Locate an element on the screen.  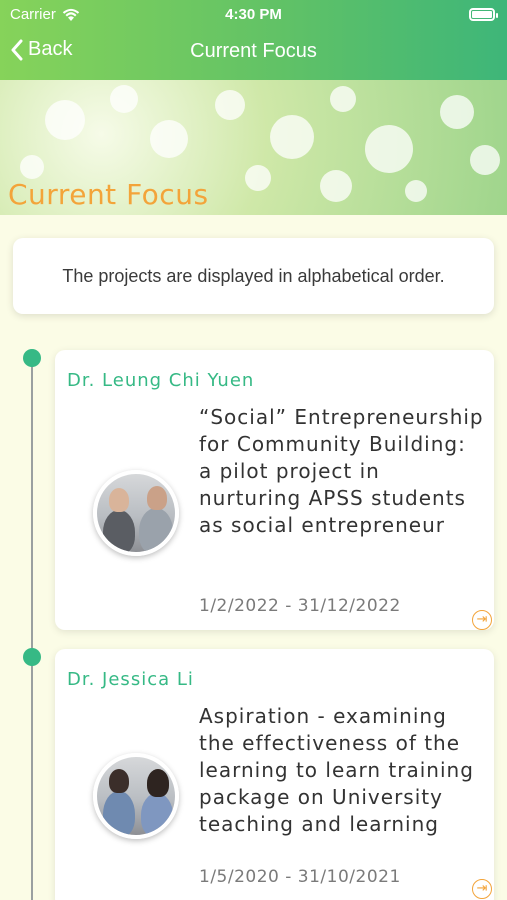
status-bar: Carrier 4:30 PM is located at coordinates (253, 15).